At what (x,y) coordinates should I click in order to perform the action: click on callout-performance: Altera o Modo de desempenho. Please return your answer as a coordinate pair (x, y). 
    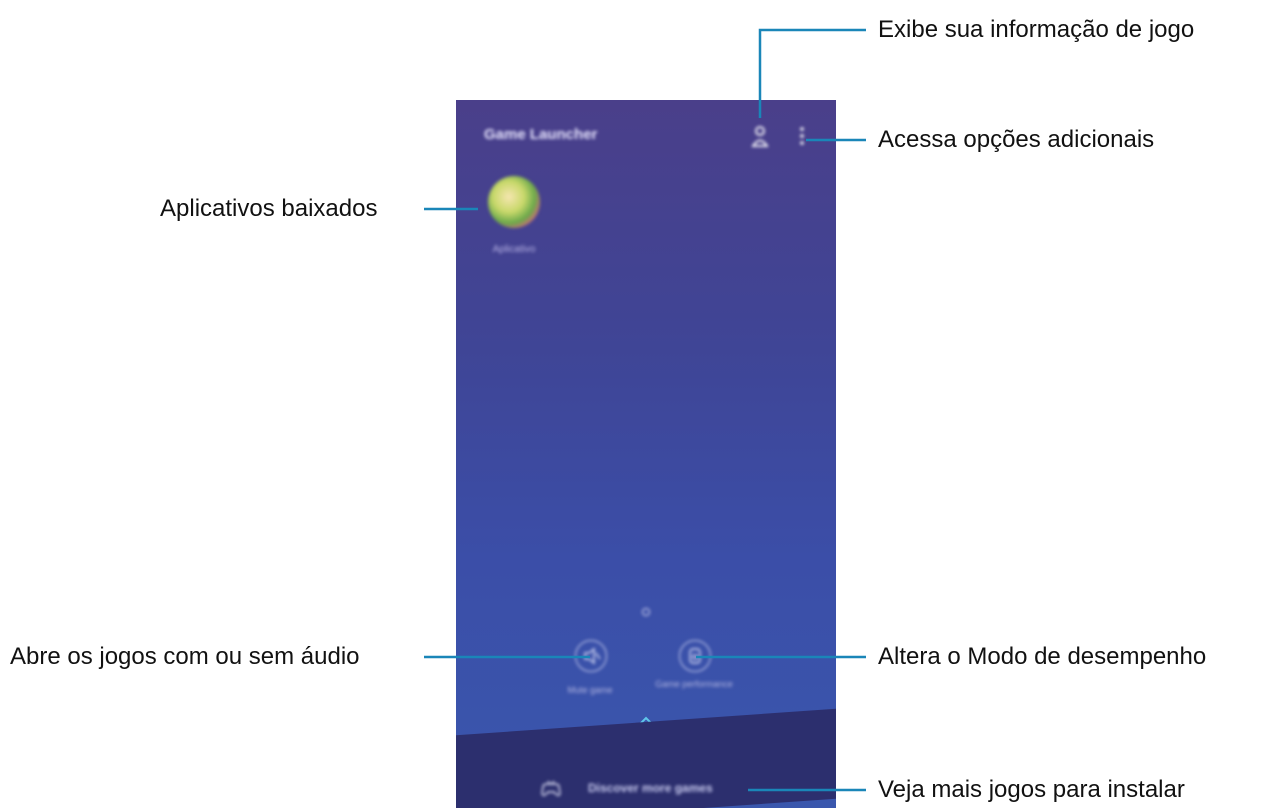
    Looking at the image, I should click on (1042, 656).